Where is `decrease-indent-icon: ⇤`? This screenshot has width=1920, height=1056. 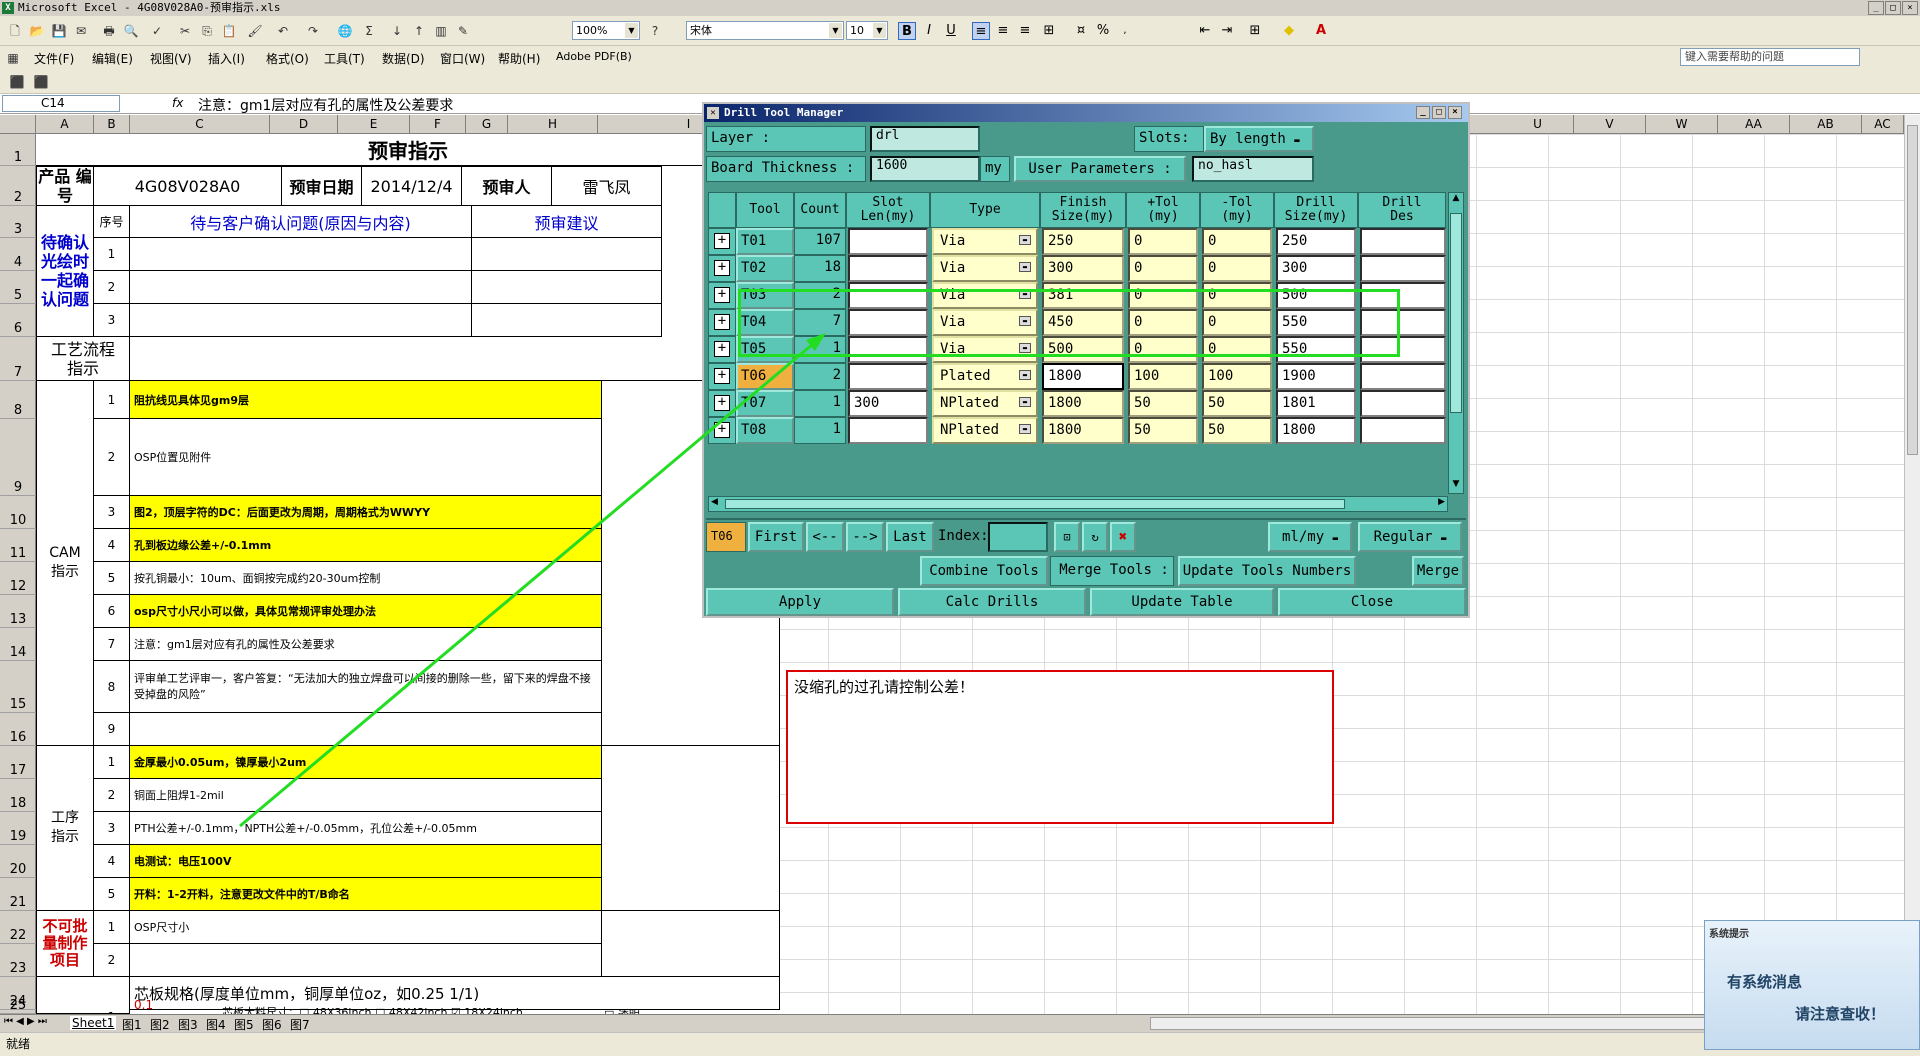
decrease-indent-icon: ⇤ is located at coordinates (1205, 31).